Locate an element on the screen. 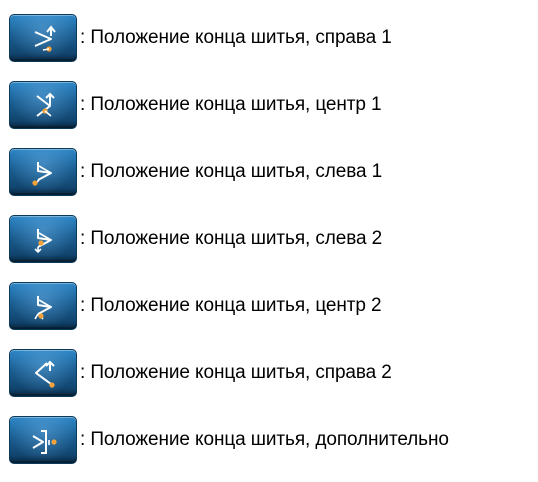  end-position-left-1-icon is located at coordinates (42, 174).